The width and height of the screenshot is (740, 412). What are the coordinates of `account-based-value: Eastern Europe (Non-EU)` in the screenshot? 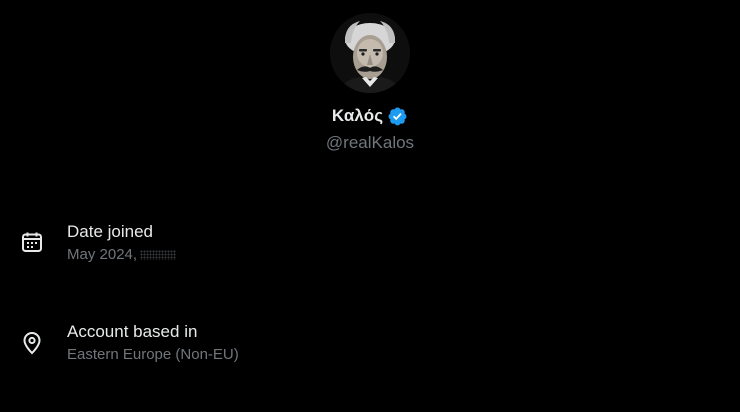 It's located at (153, 354).